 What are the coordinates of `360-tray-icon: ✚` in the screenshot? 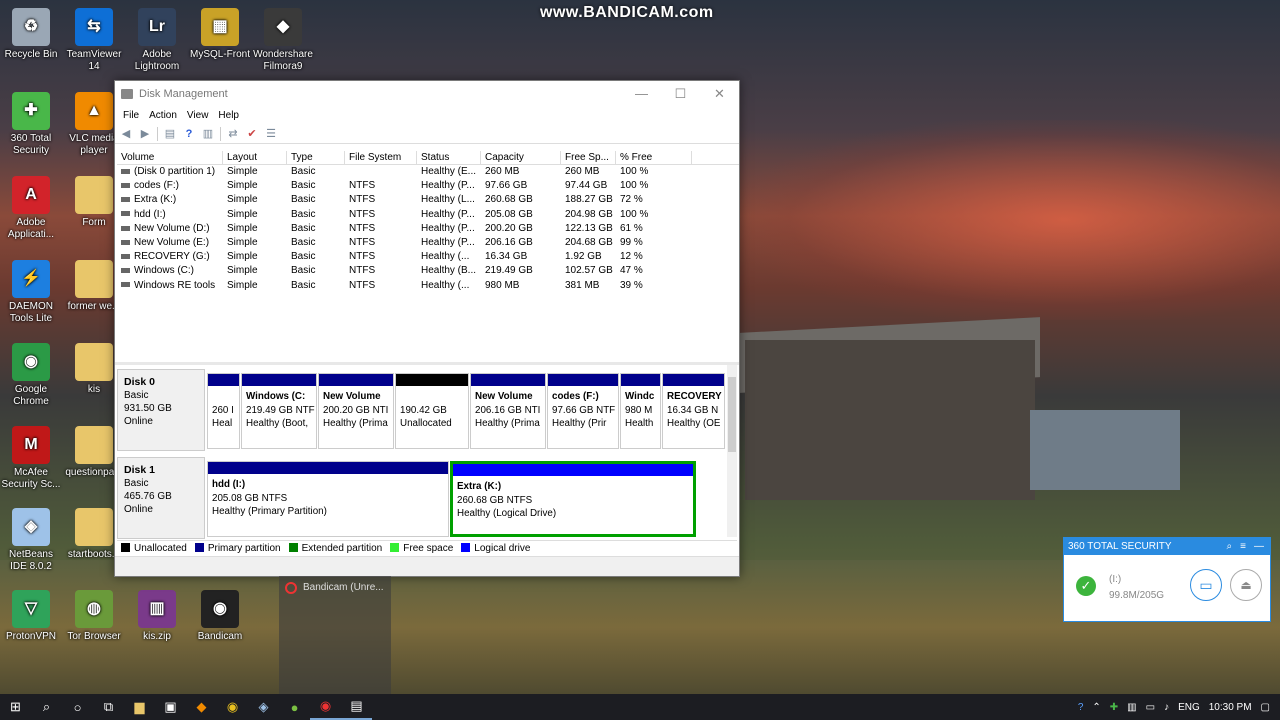 It's located at (1114, 707).